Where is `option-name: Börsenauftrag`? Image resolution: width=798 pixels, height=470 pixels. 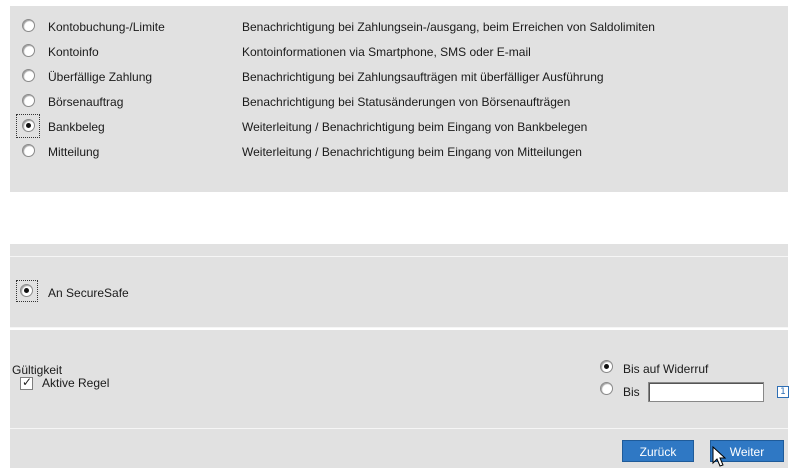 option-name: Börsenauftrag is located at coordinates (86, 102).